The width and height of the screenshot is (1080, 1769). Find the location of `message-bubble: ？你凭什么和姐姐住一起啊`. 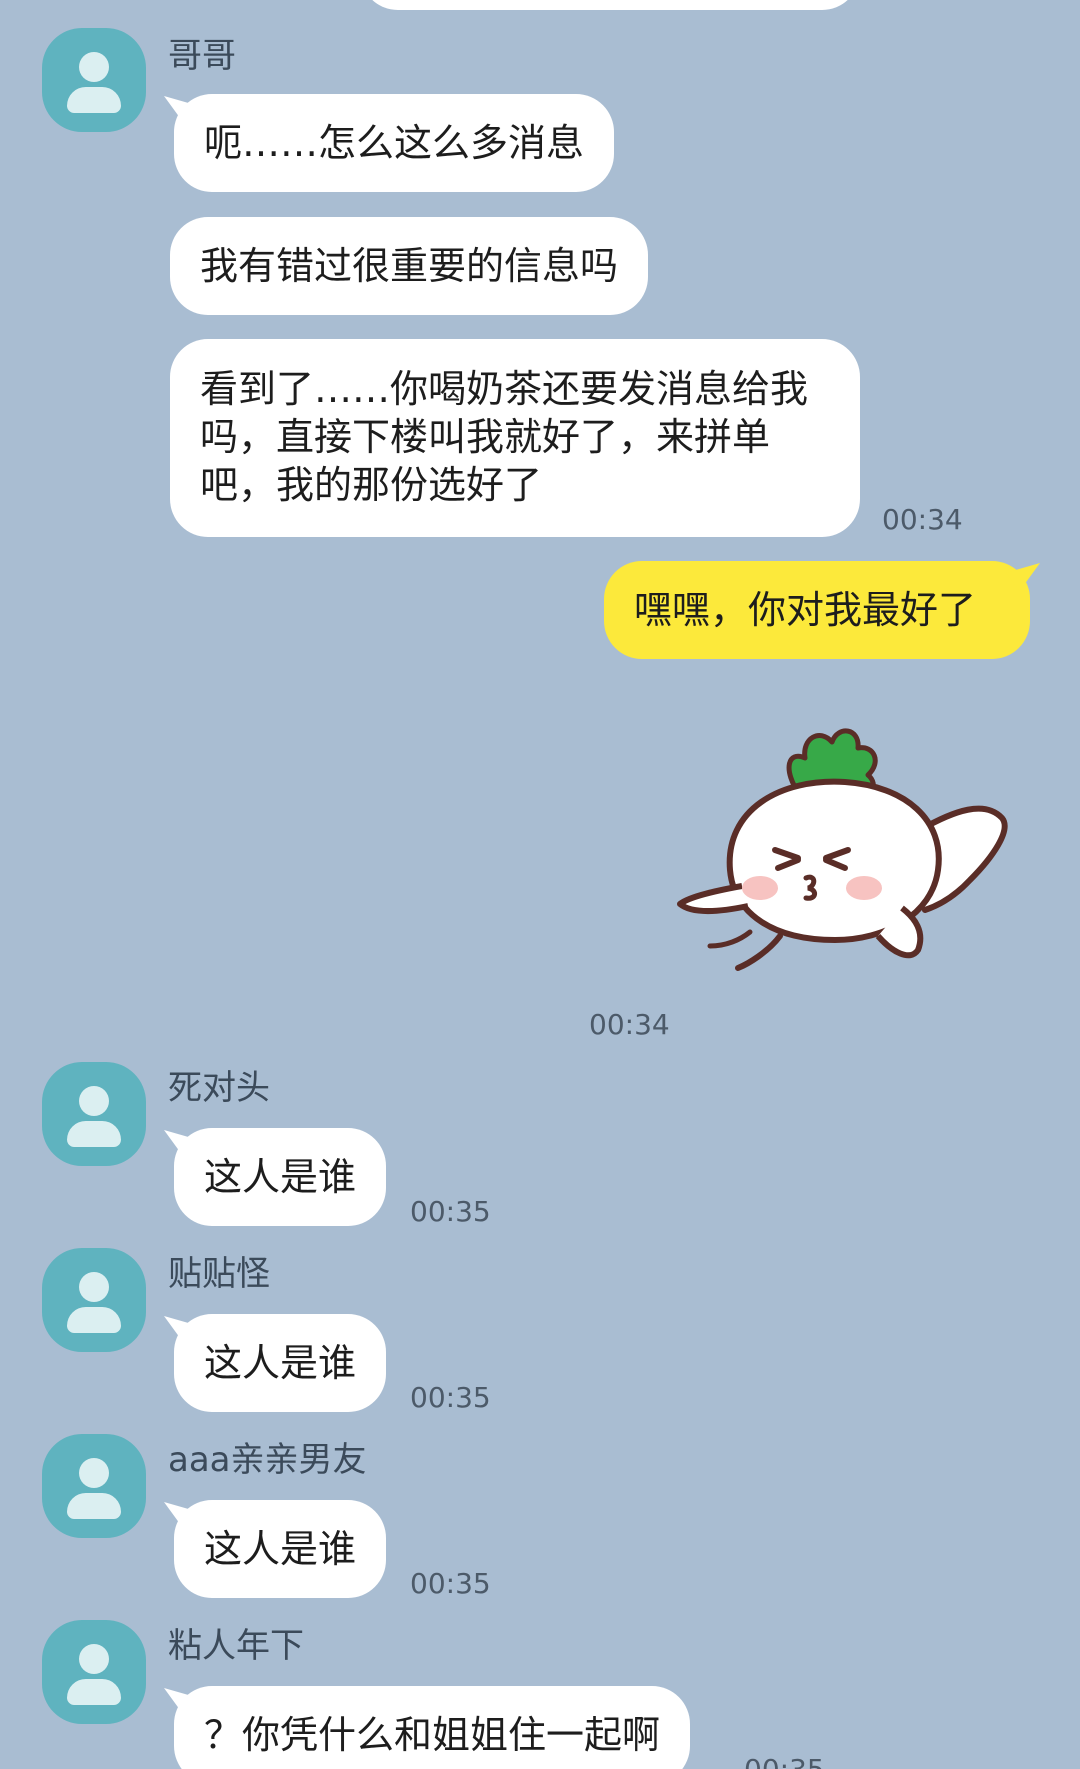

message-bubble: ？你凭什么和姐姐住一起啊 is located at coordinates (432, 1727).